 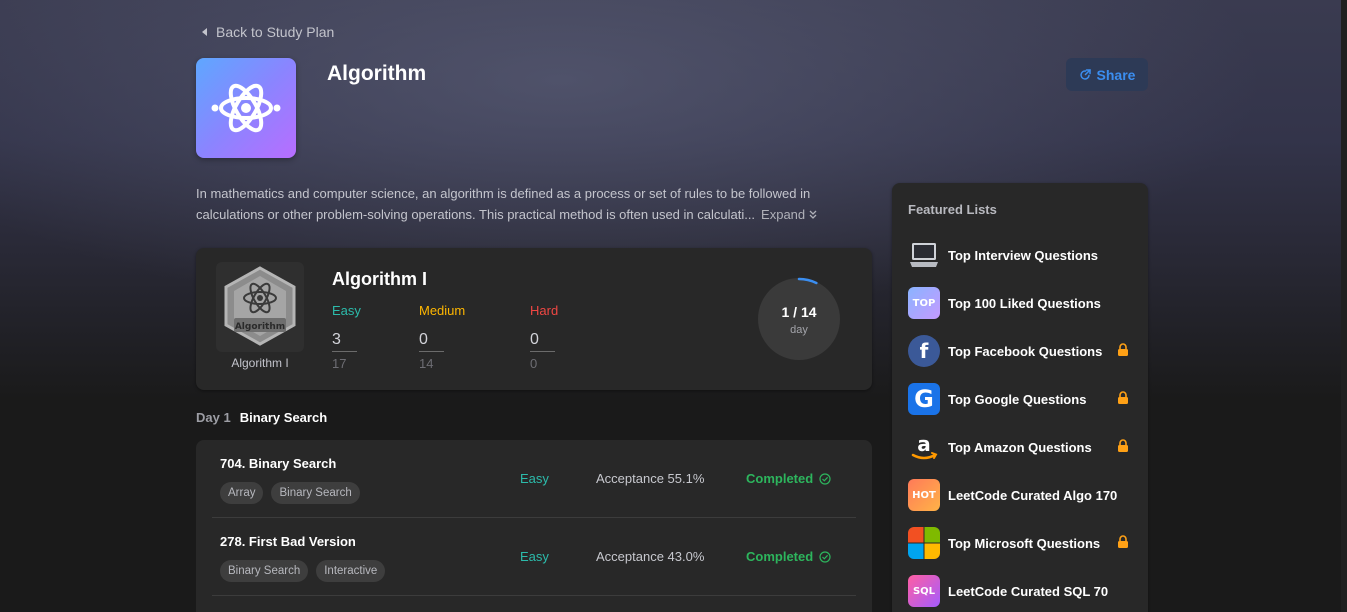 What do you see at coordinates (431, 341) in the screenshot?
I see `medium-done: 0` at bounding box center [431, 341].